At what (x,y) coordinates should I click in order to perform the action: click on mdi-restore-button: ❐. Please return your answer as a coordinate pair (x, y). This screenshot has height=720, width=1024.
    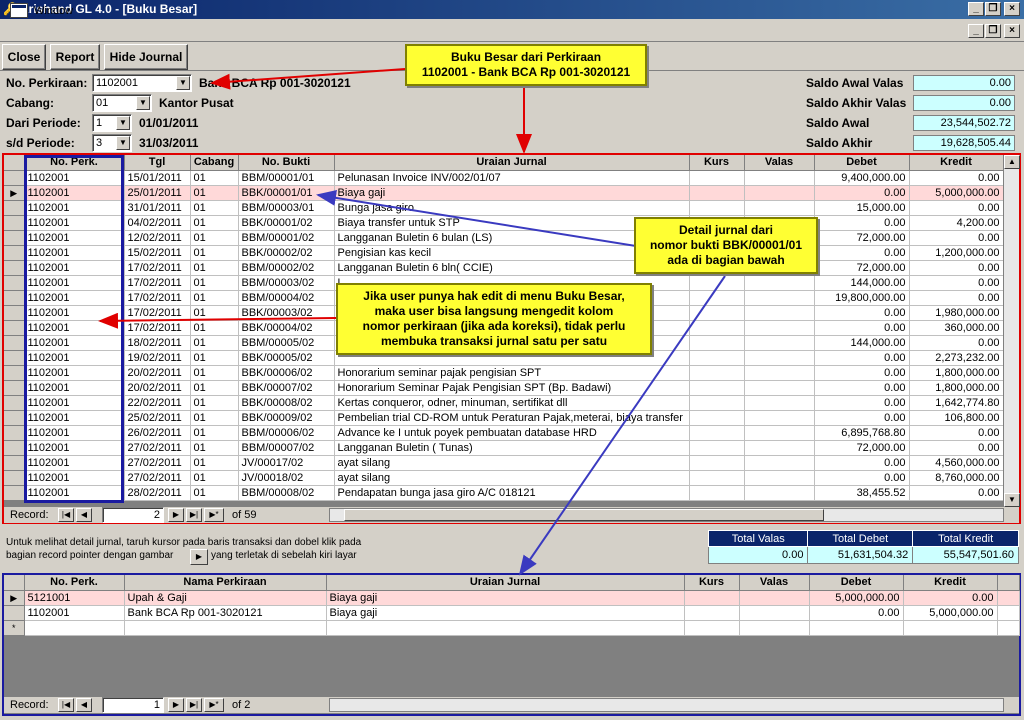
    Looking at the image, I should click on (993, 31).